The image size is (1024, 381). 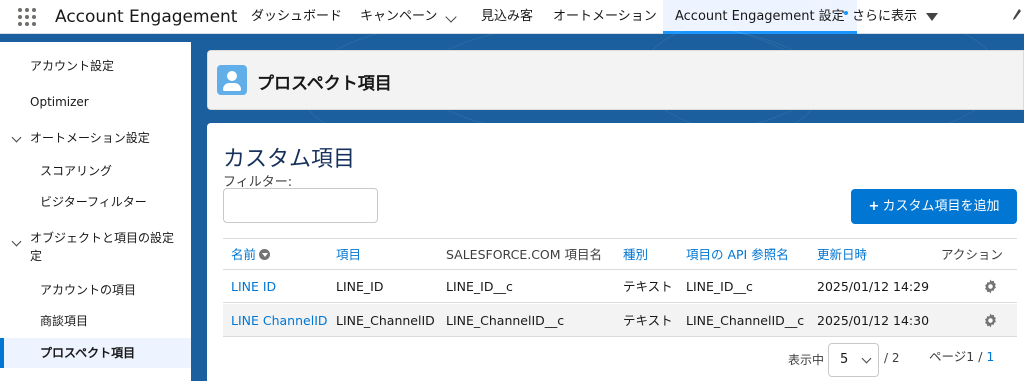 What do you see at coordinates (95, 353) in the screenshot?
I see `sidebar-item-prospect-fields: プロスペクト項目` at bounding box center [95, 353].